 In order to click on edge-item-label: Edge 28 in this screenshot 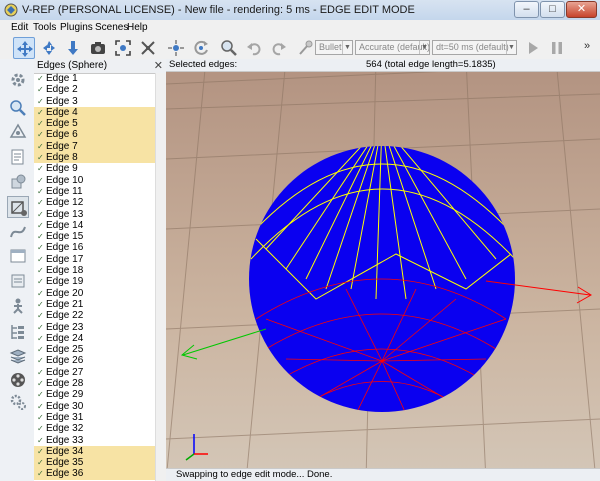, I will do `click(65, 384)`.